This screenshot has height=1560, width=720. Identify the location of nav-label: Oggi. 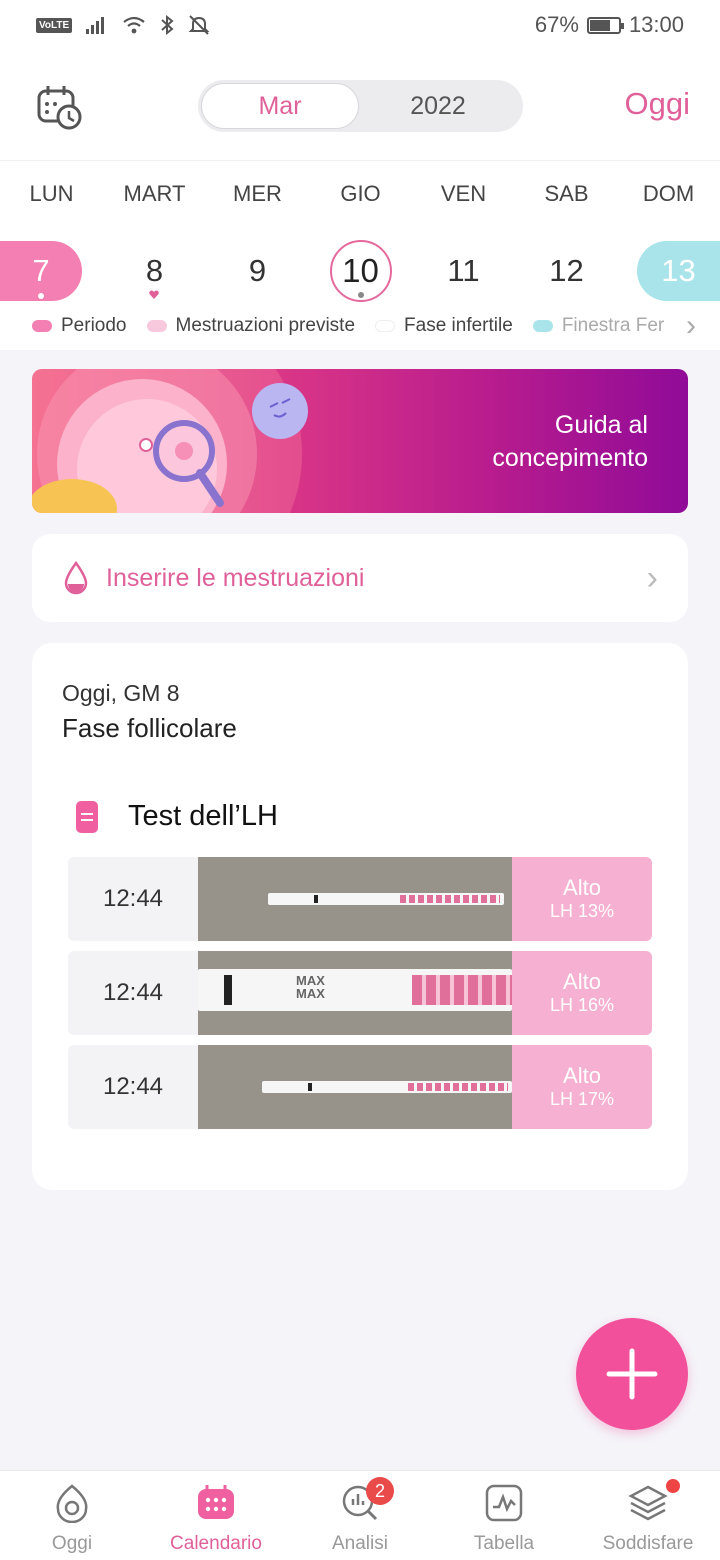
(72, 1543).